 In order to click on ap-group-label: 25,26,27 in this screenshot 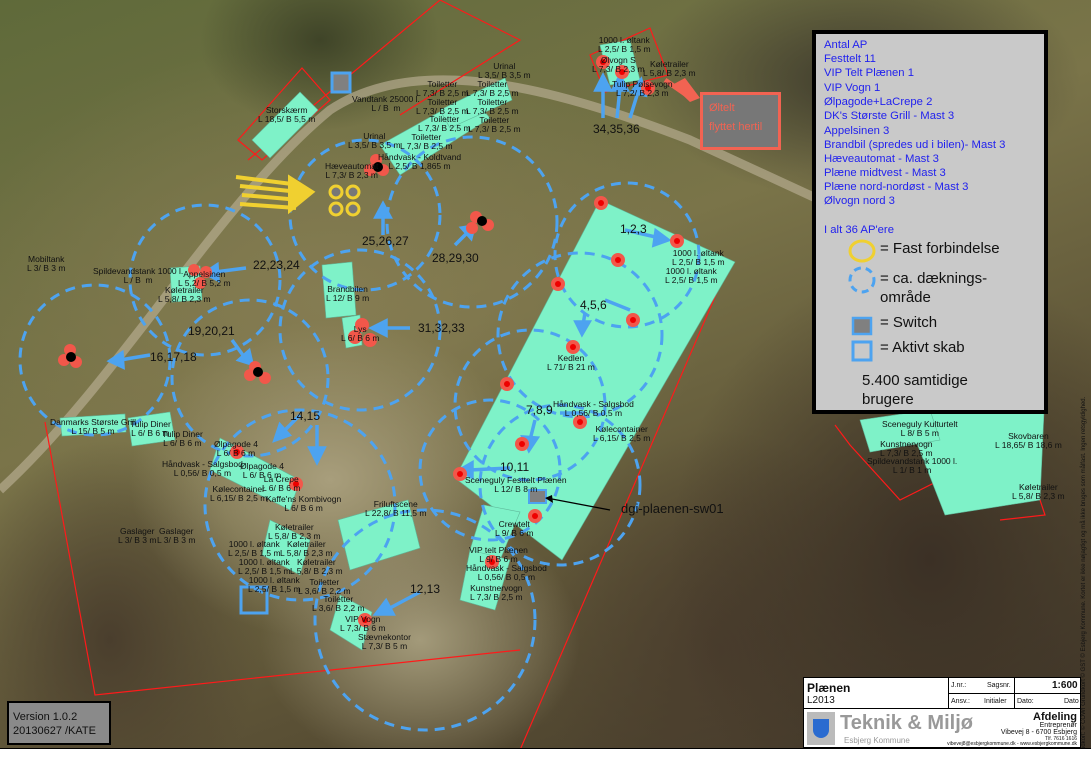, I will do `click(385, 241)`.